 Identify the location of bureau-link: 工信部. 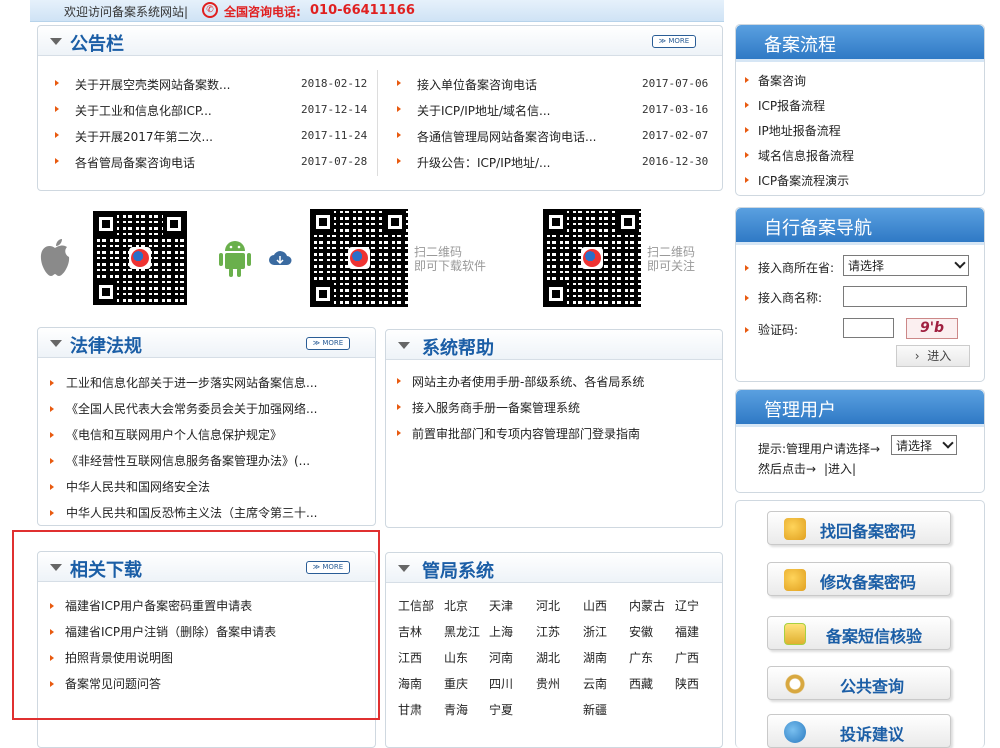
(416, 605).